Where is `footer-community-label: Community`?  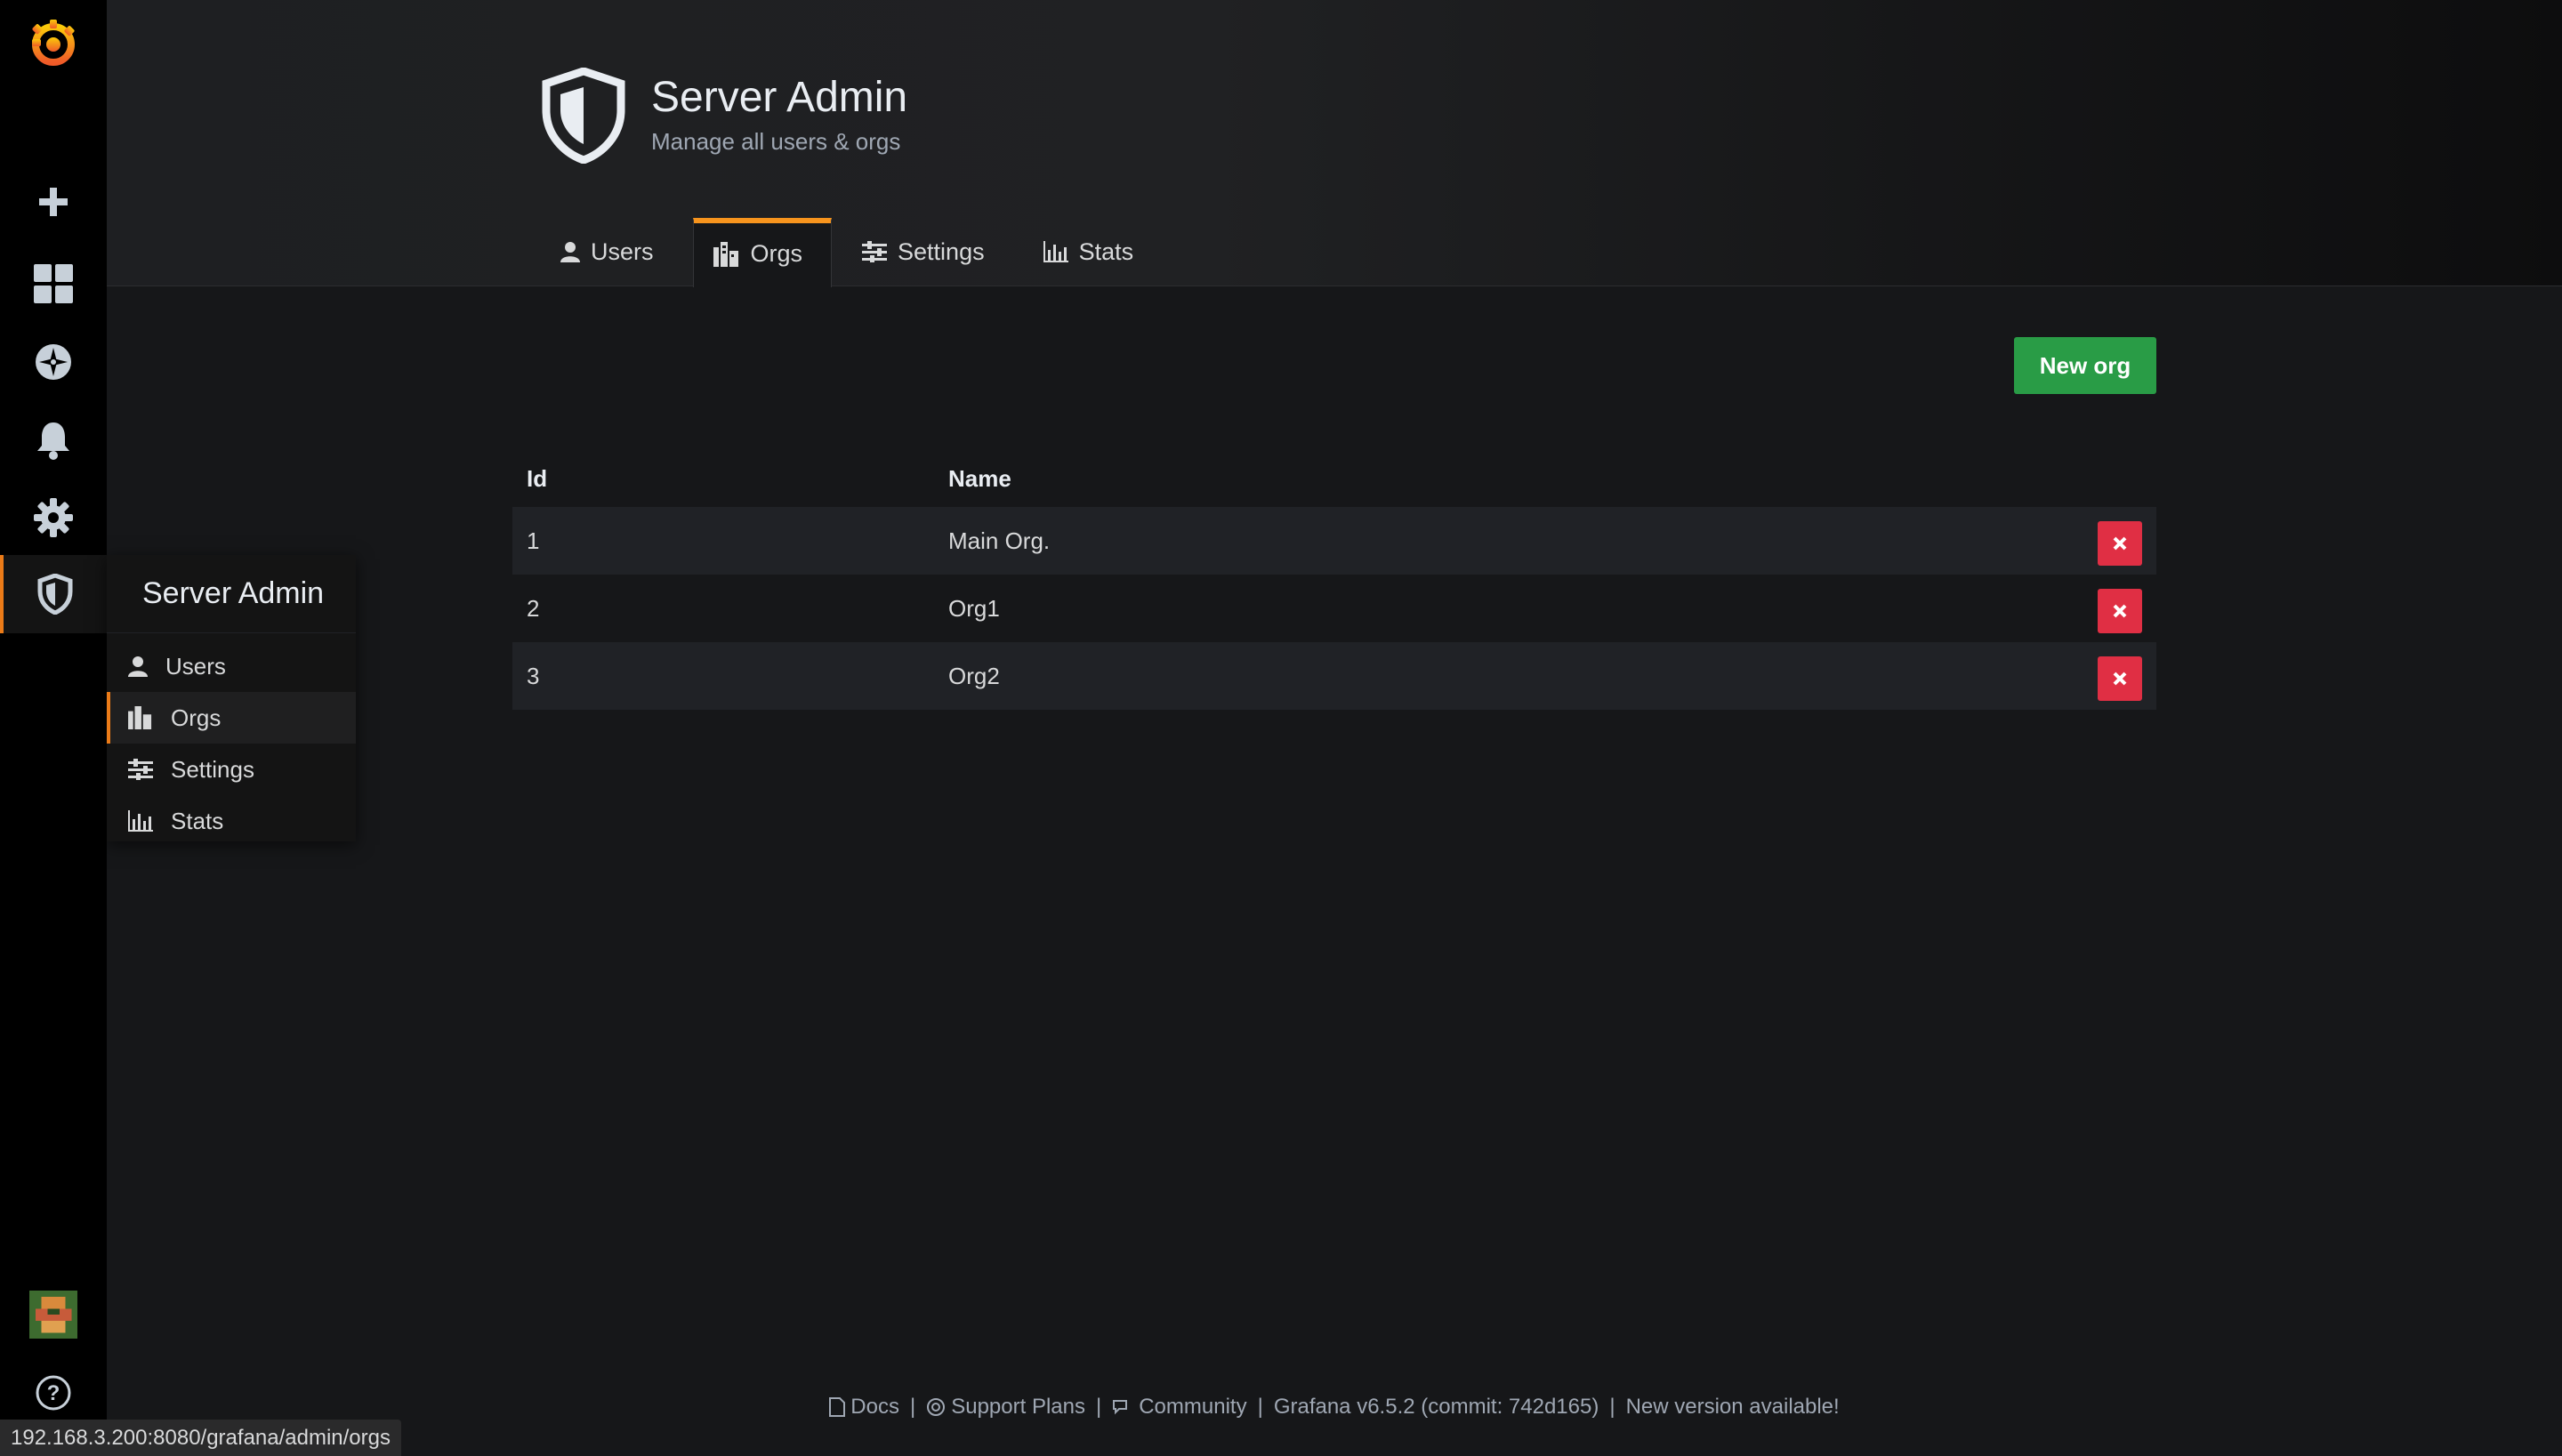
footer-community-label: Community is located at coordinates (1193, 1407).